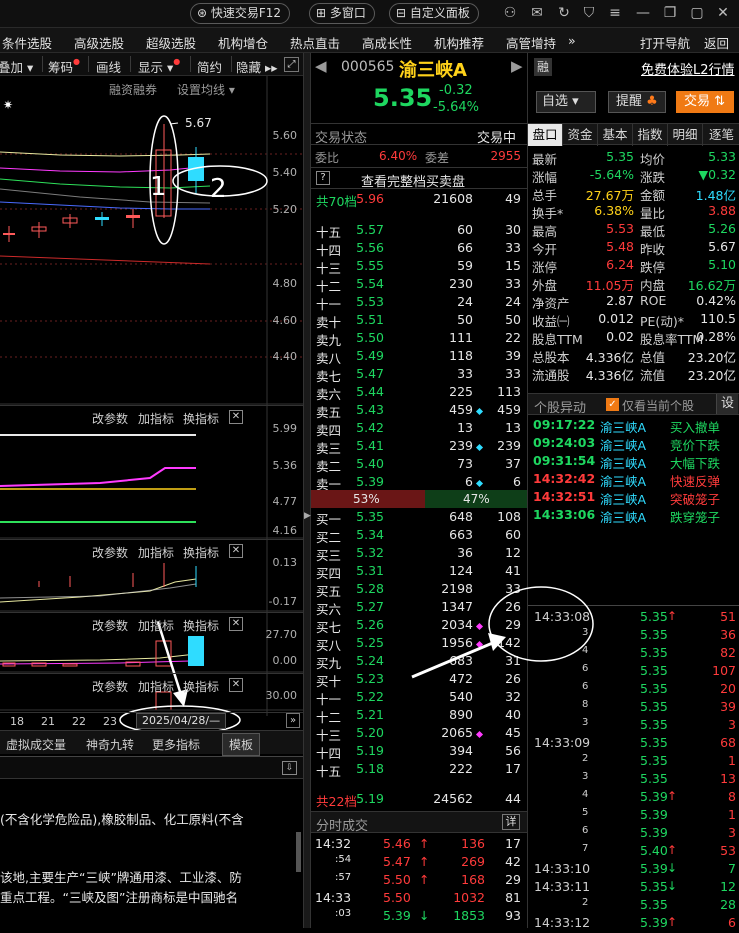 The image size is (739, 933). Describe the element at coordinates (293, 720) in the screenshot. I see `scroll-right-icon: »` at that location.